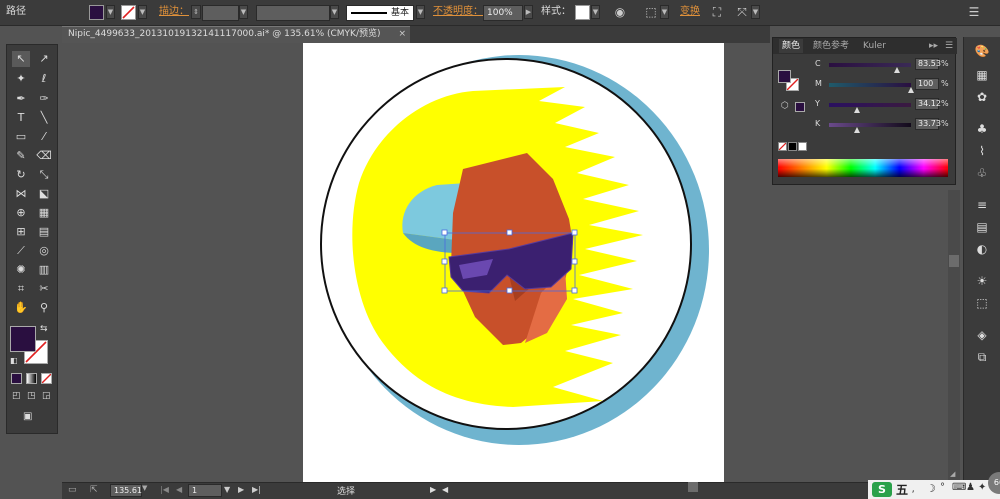 This screenshot has height=499, width=1000. What do you see at coordinates (785, 106) in the screenshot?
I see `out-of-gamut-icon: ⬡` at bounding box center [785, 106].